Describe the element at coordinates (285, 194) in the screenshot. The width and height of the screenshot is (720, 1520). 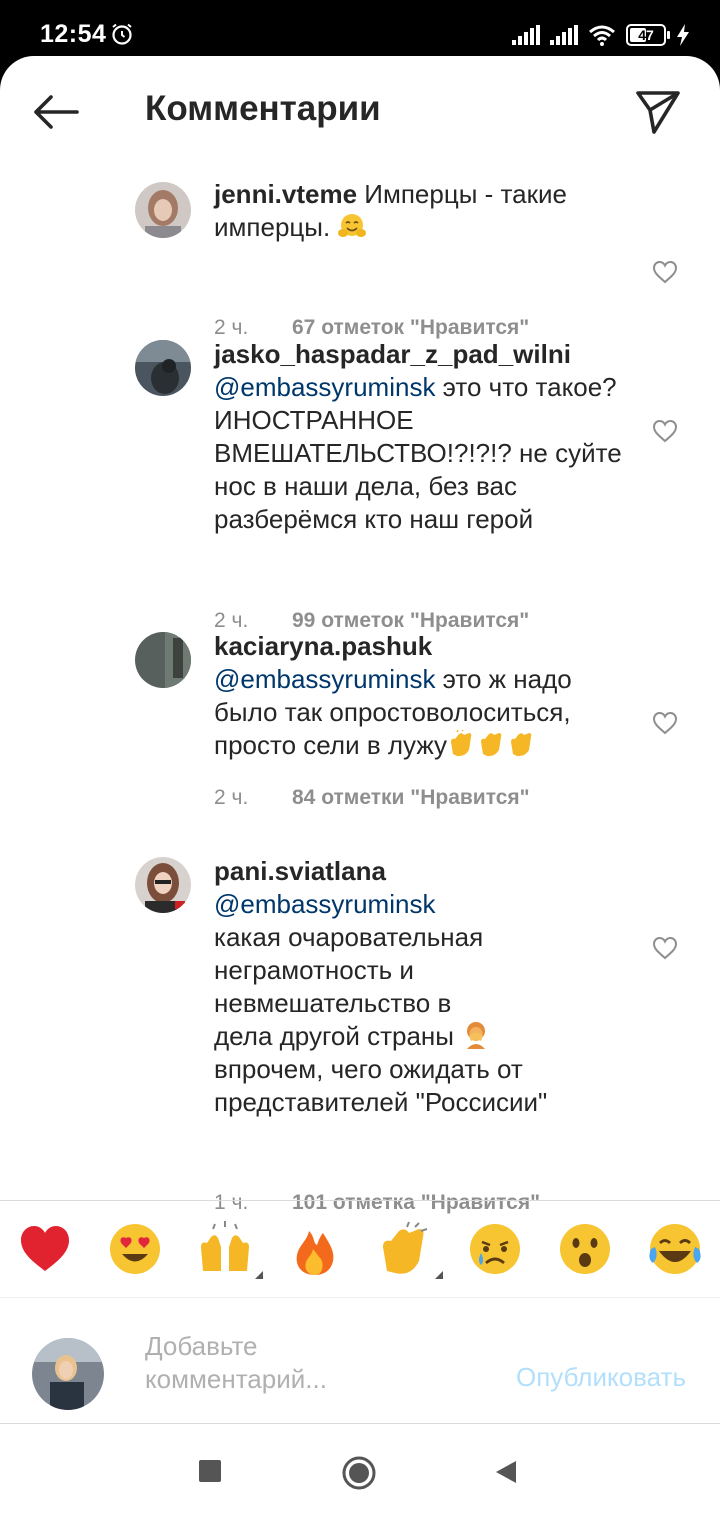
I see `comment-username: jenni.vteme` at that location.